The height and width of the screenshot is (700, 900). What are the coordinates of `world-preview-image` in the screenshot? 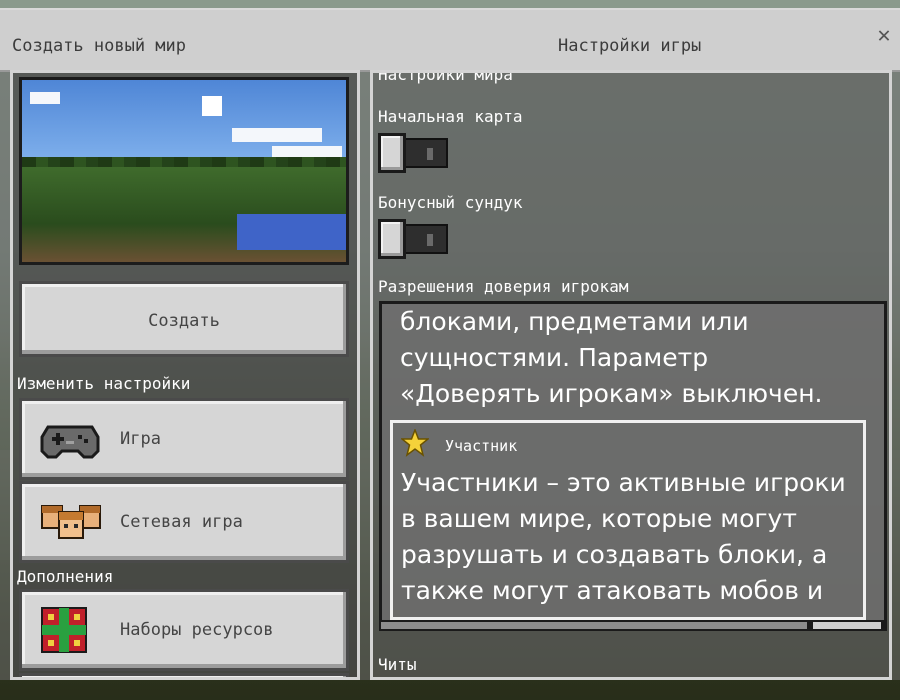 It's located at (184, 171).